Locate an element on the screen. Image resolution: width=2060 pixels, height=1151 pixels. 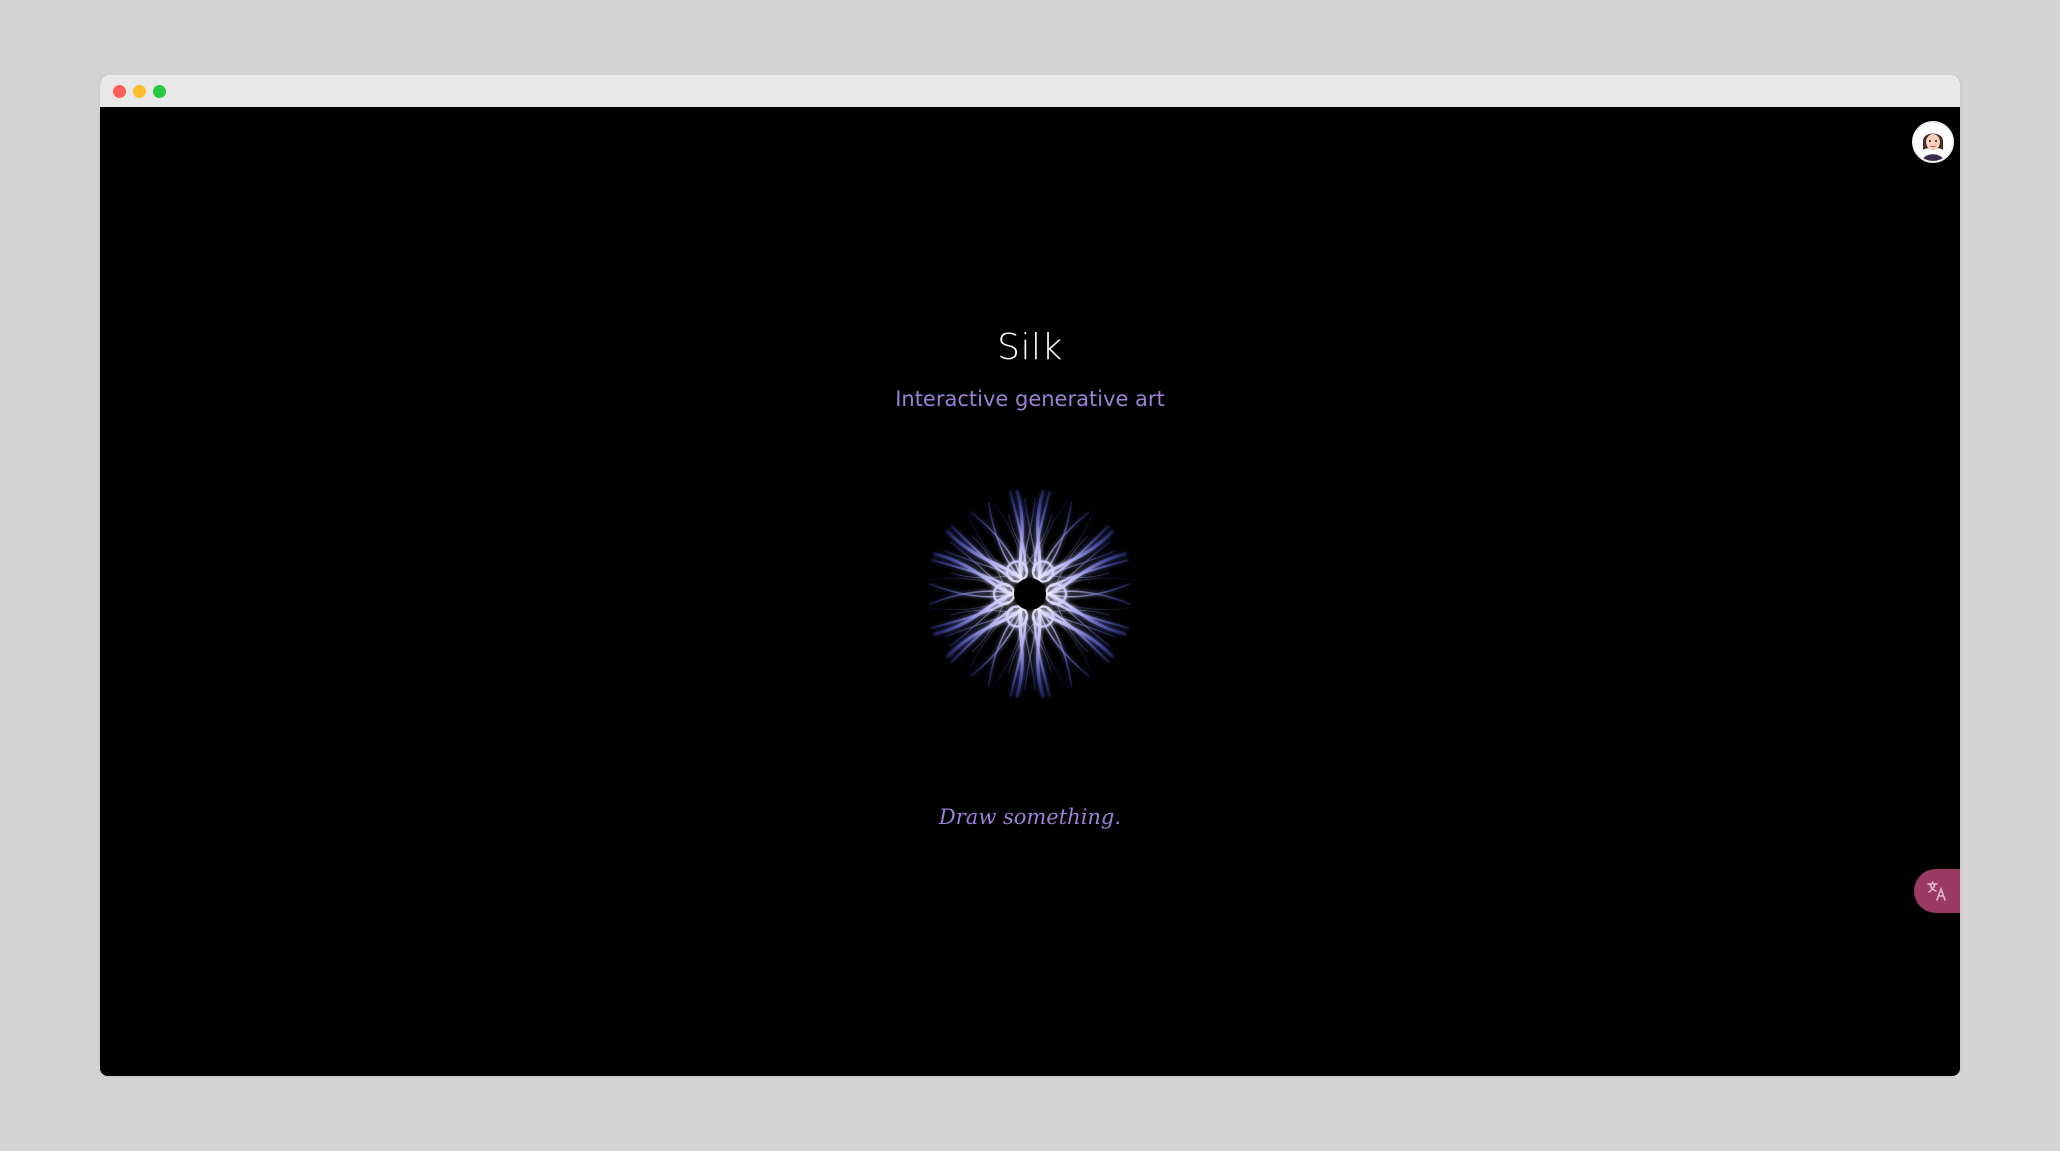
page-subtitle: Interactive generative art is located at coordinates (1030, 399).